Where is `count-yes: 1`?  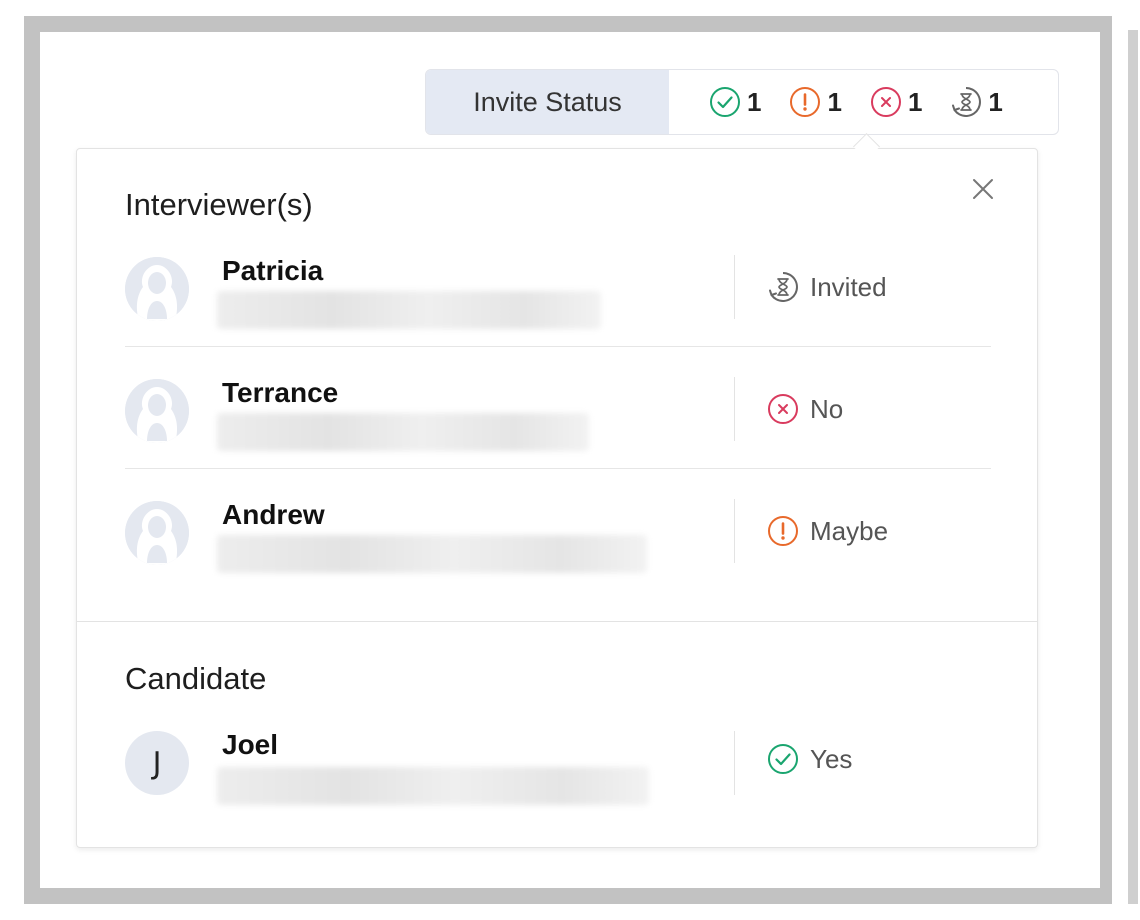
count-yes: 1 is located at coordinates (735, 102).